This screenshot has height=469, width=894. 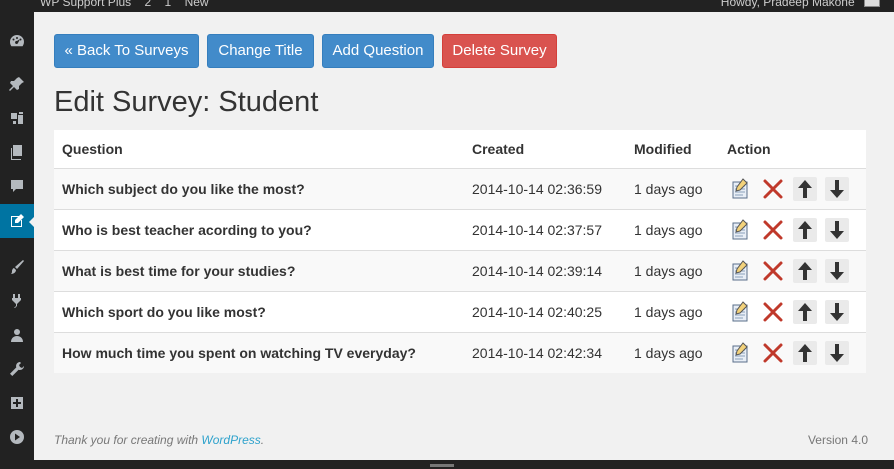 I want to click on question-text: Which sport do you like most?, so click(x=259, y=312).